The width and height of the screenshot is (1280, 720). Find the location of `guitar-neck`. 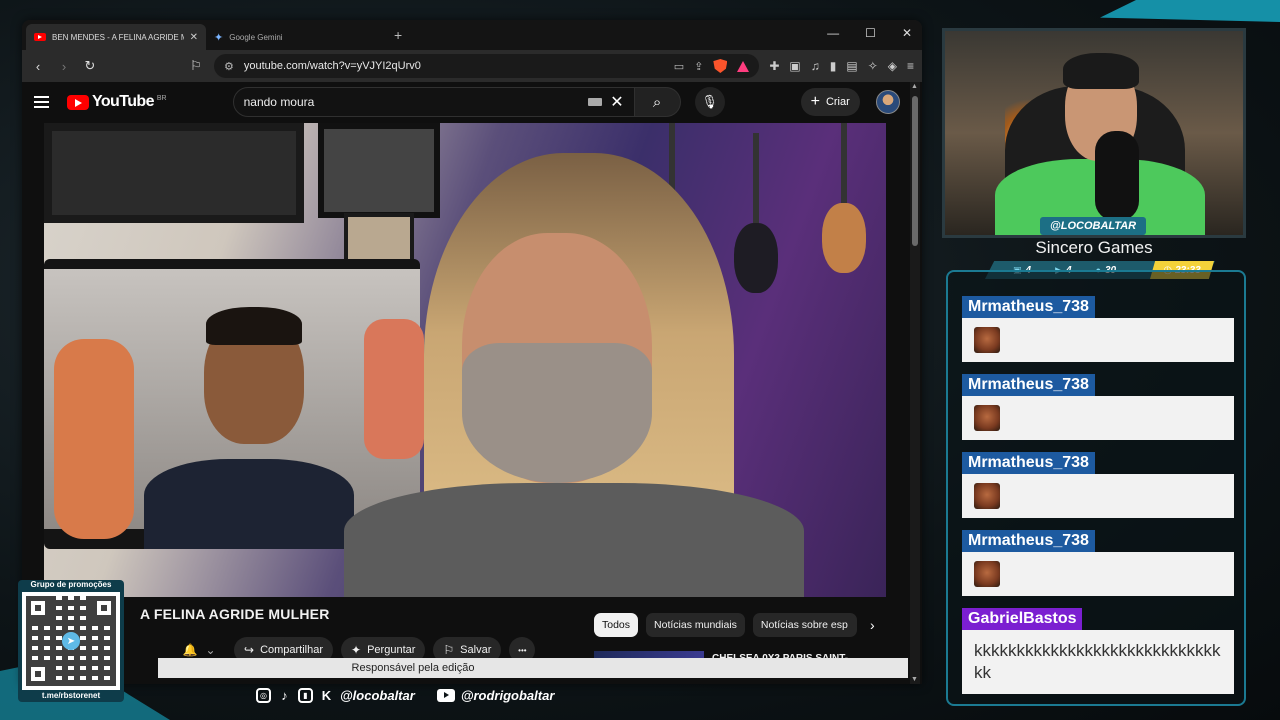

guitar-neck is located at coordinates (844, 168).